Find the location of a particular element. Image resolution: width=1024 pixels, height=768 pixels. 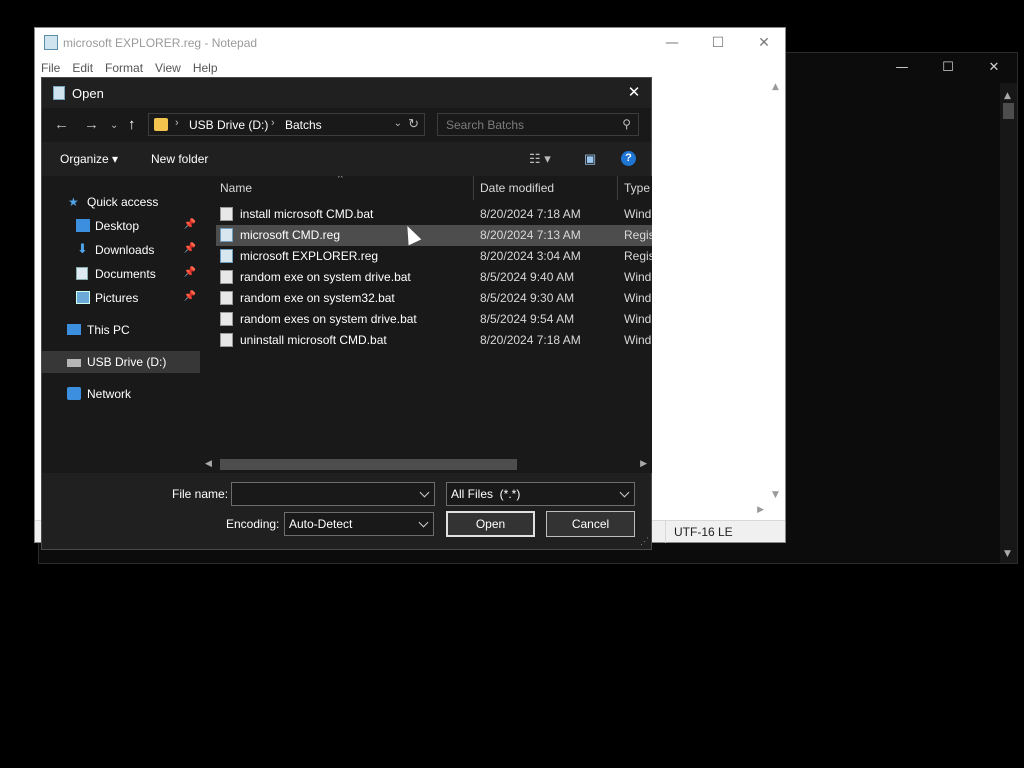

menu-format: Format is located at coordinates (124, 68).